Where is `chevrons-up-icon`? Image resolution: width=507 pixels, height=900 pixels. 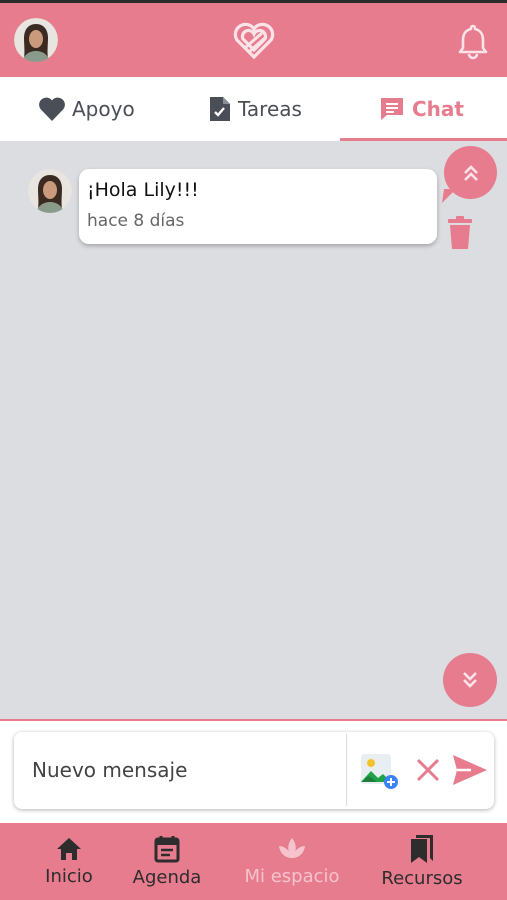
chevrons-up-icon is located at coordinates (470, 172).